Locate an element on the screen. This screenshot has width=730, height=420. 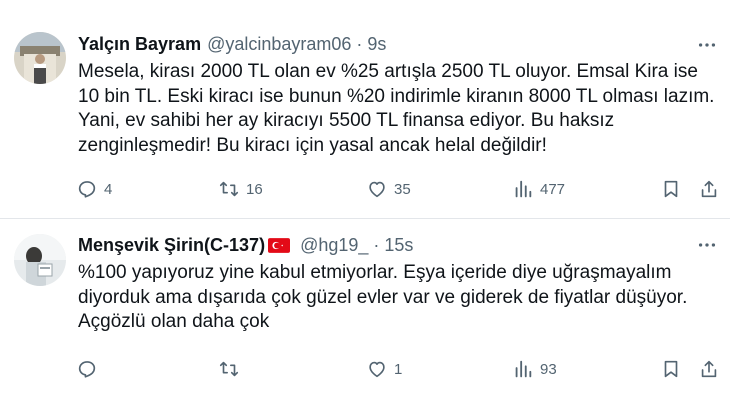
like-button: 1 is located at coordinates (384, 369).